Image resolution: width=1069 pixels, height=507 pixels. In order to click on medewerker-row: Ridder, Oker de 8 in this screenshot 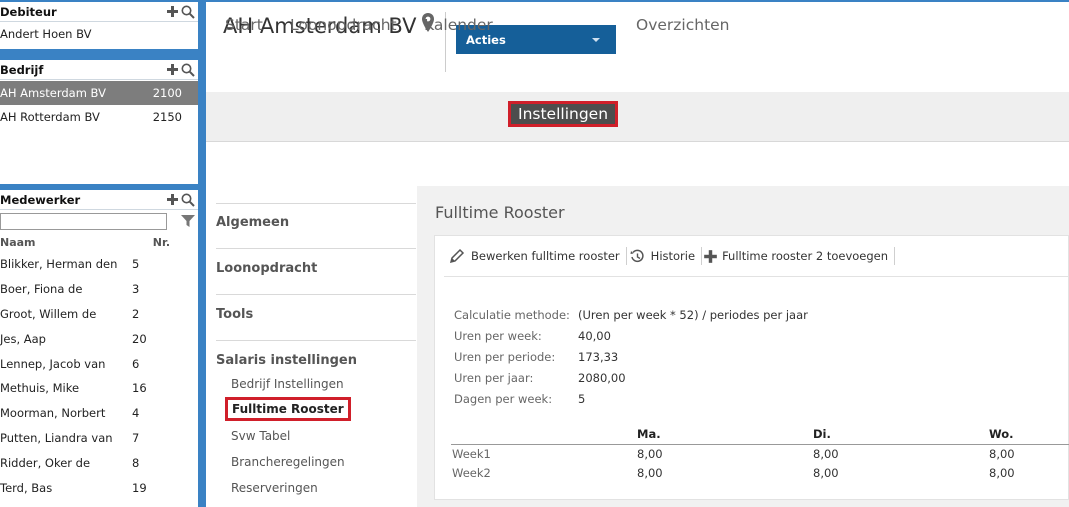, I will do `click(99, 462)`.